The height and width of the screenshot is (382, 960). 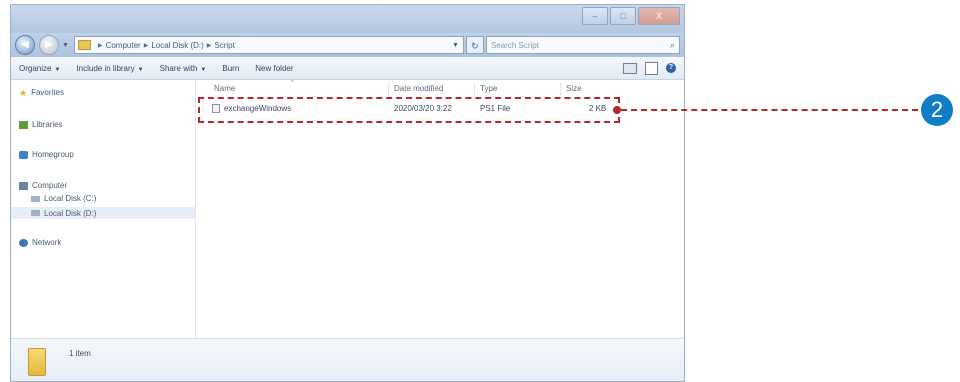 I want to click on star-icon: ★, so click(x=23, y=92).